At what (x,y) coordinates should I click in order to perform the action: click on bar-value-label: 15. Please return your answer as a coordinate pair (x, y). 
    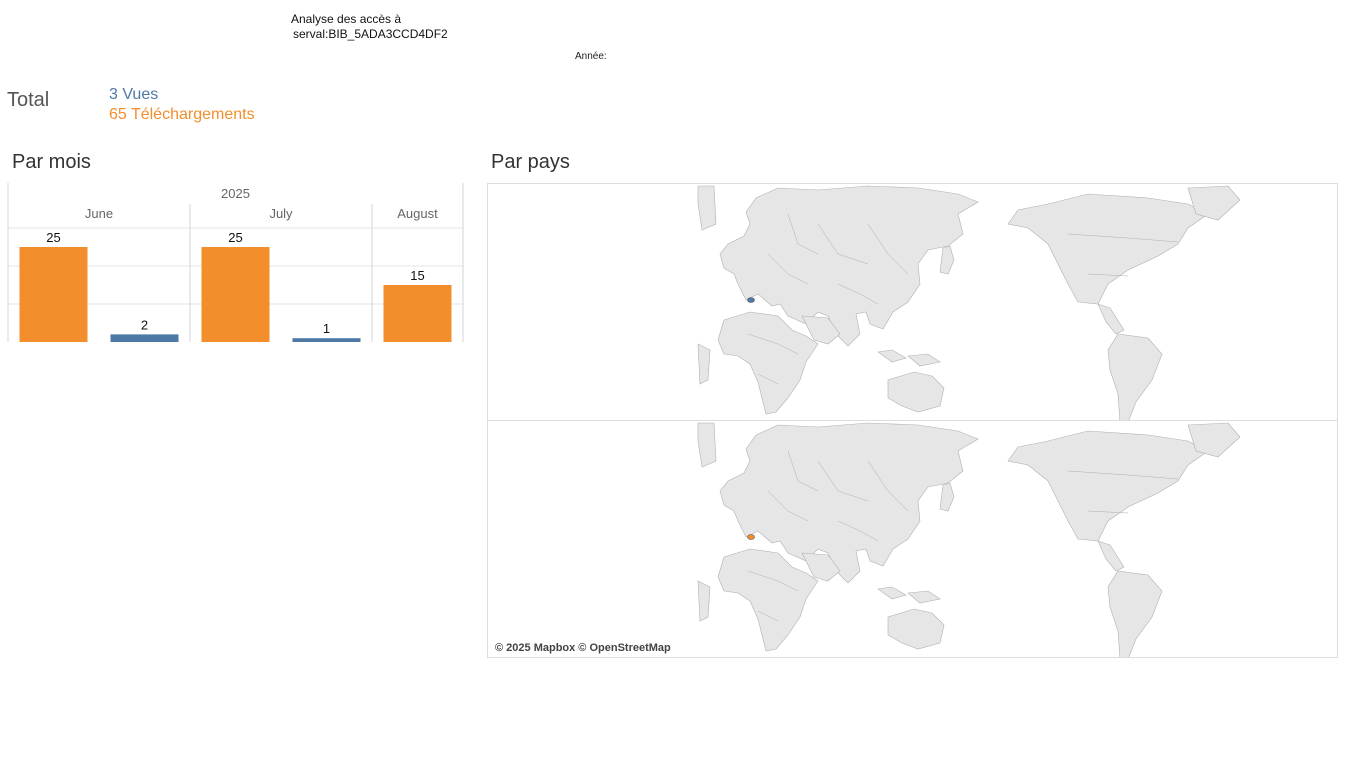
    Looking at the image, I should click on (417, 275).